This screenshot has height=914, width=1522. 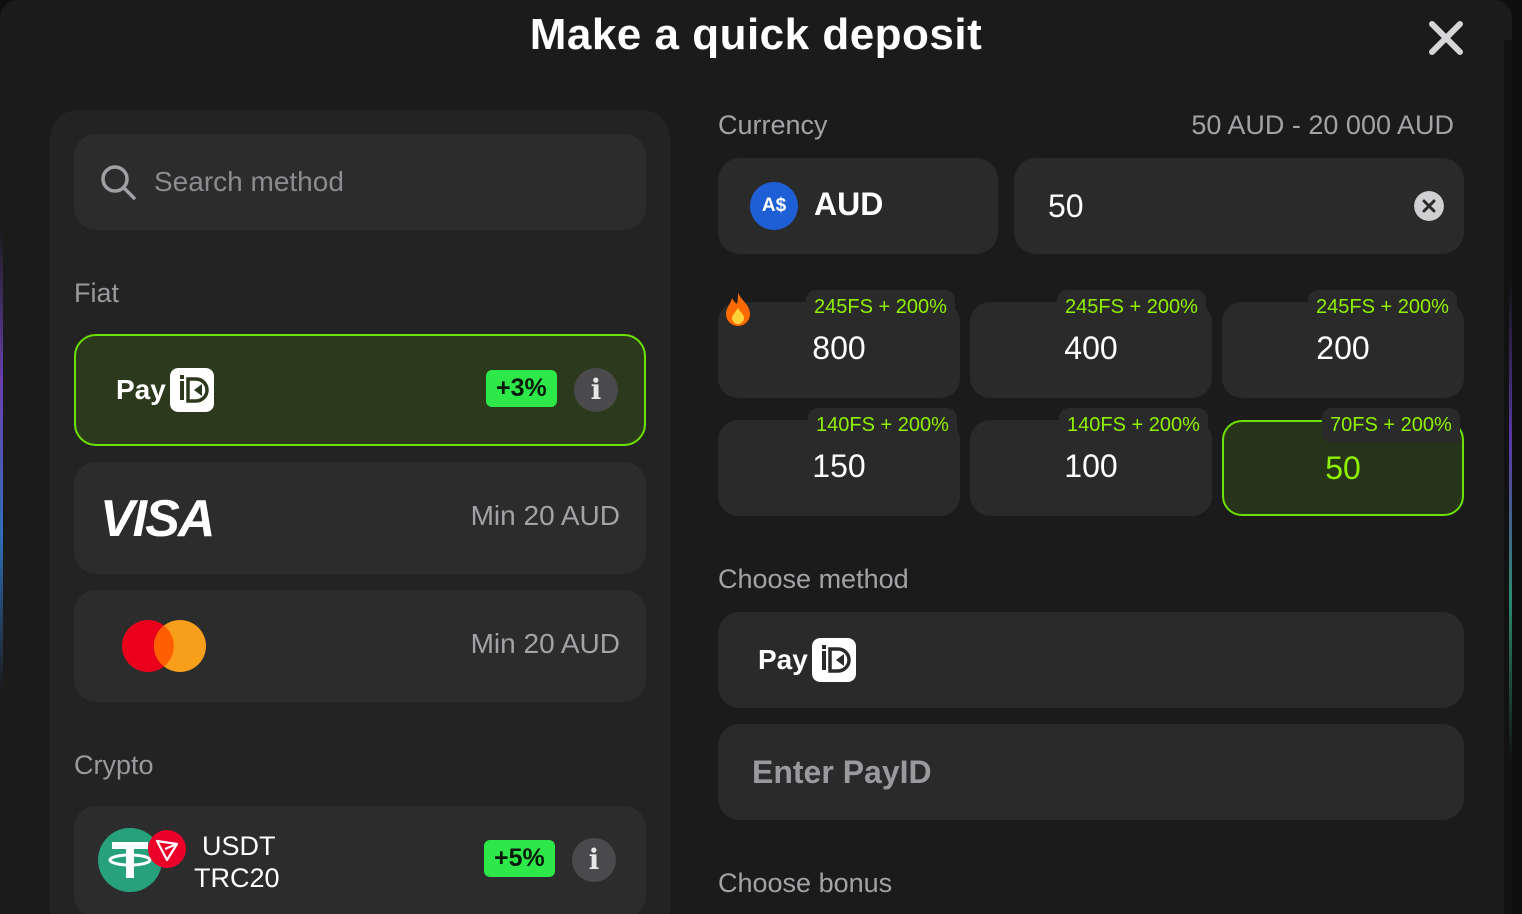 What do you see at coordinates (839, 348) in the screenshot?
I see `preset-amount: 800` at bounding box center [839, 348].